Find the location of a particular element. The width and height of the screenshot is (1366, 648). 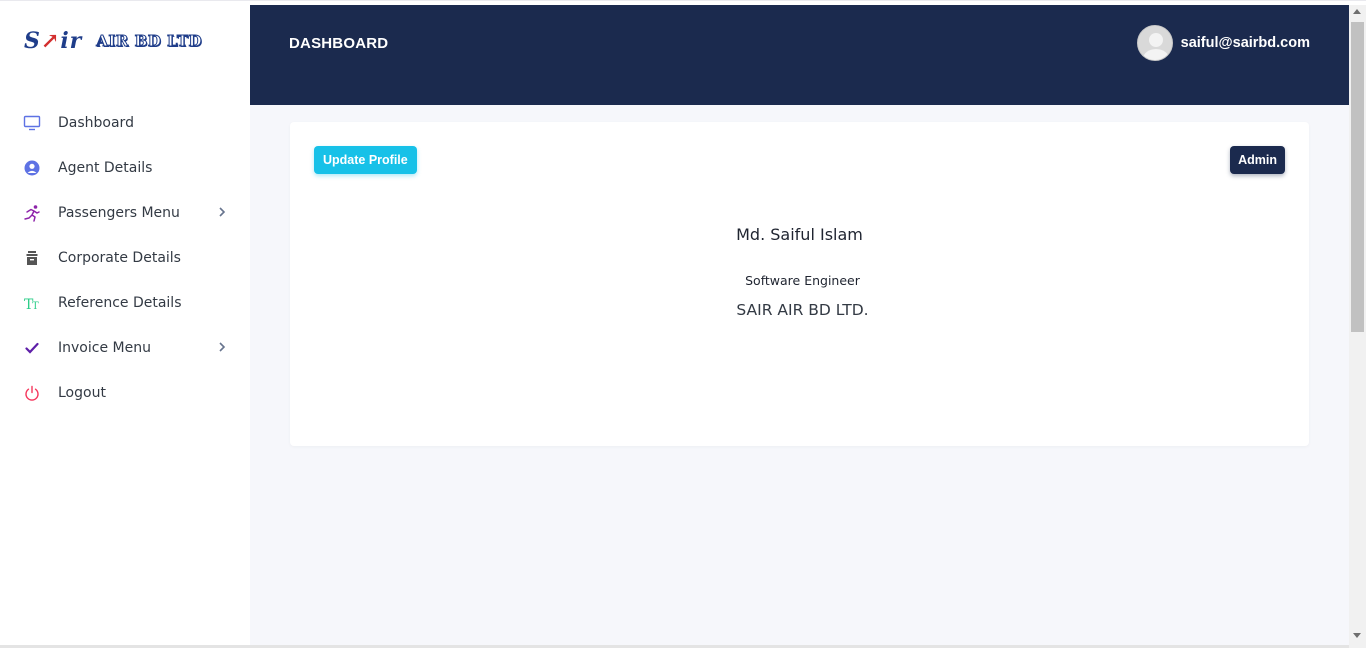

sidebar-item-label: Agent Details is located at coordinates (105, 167).